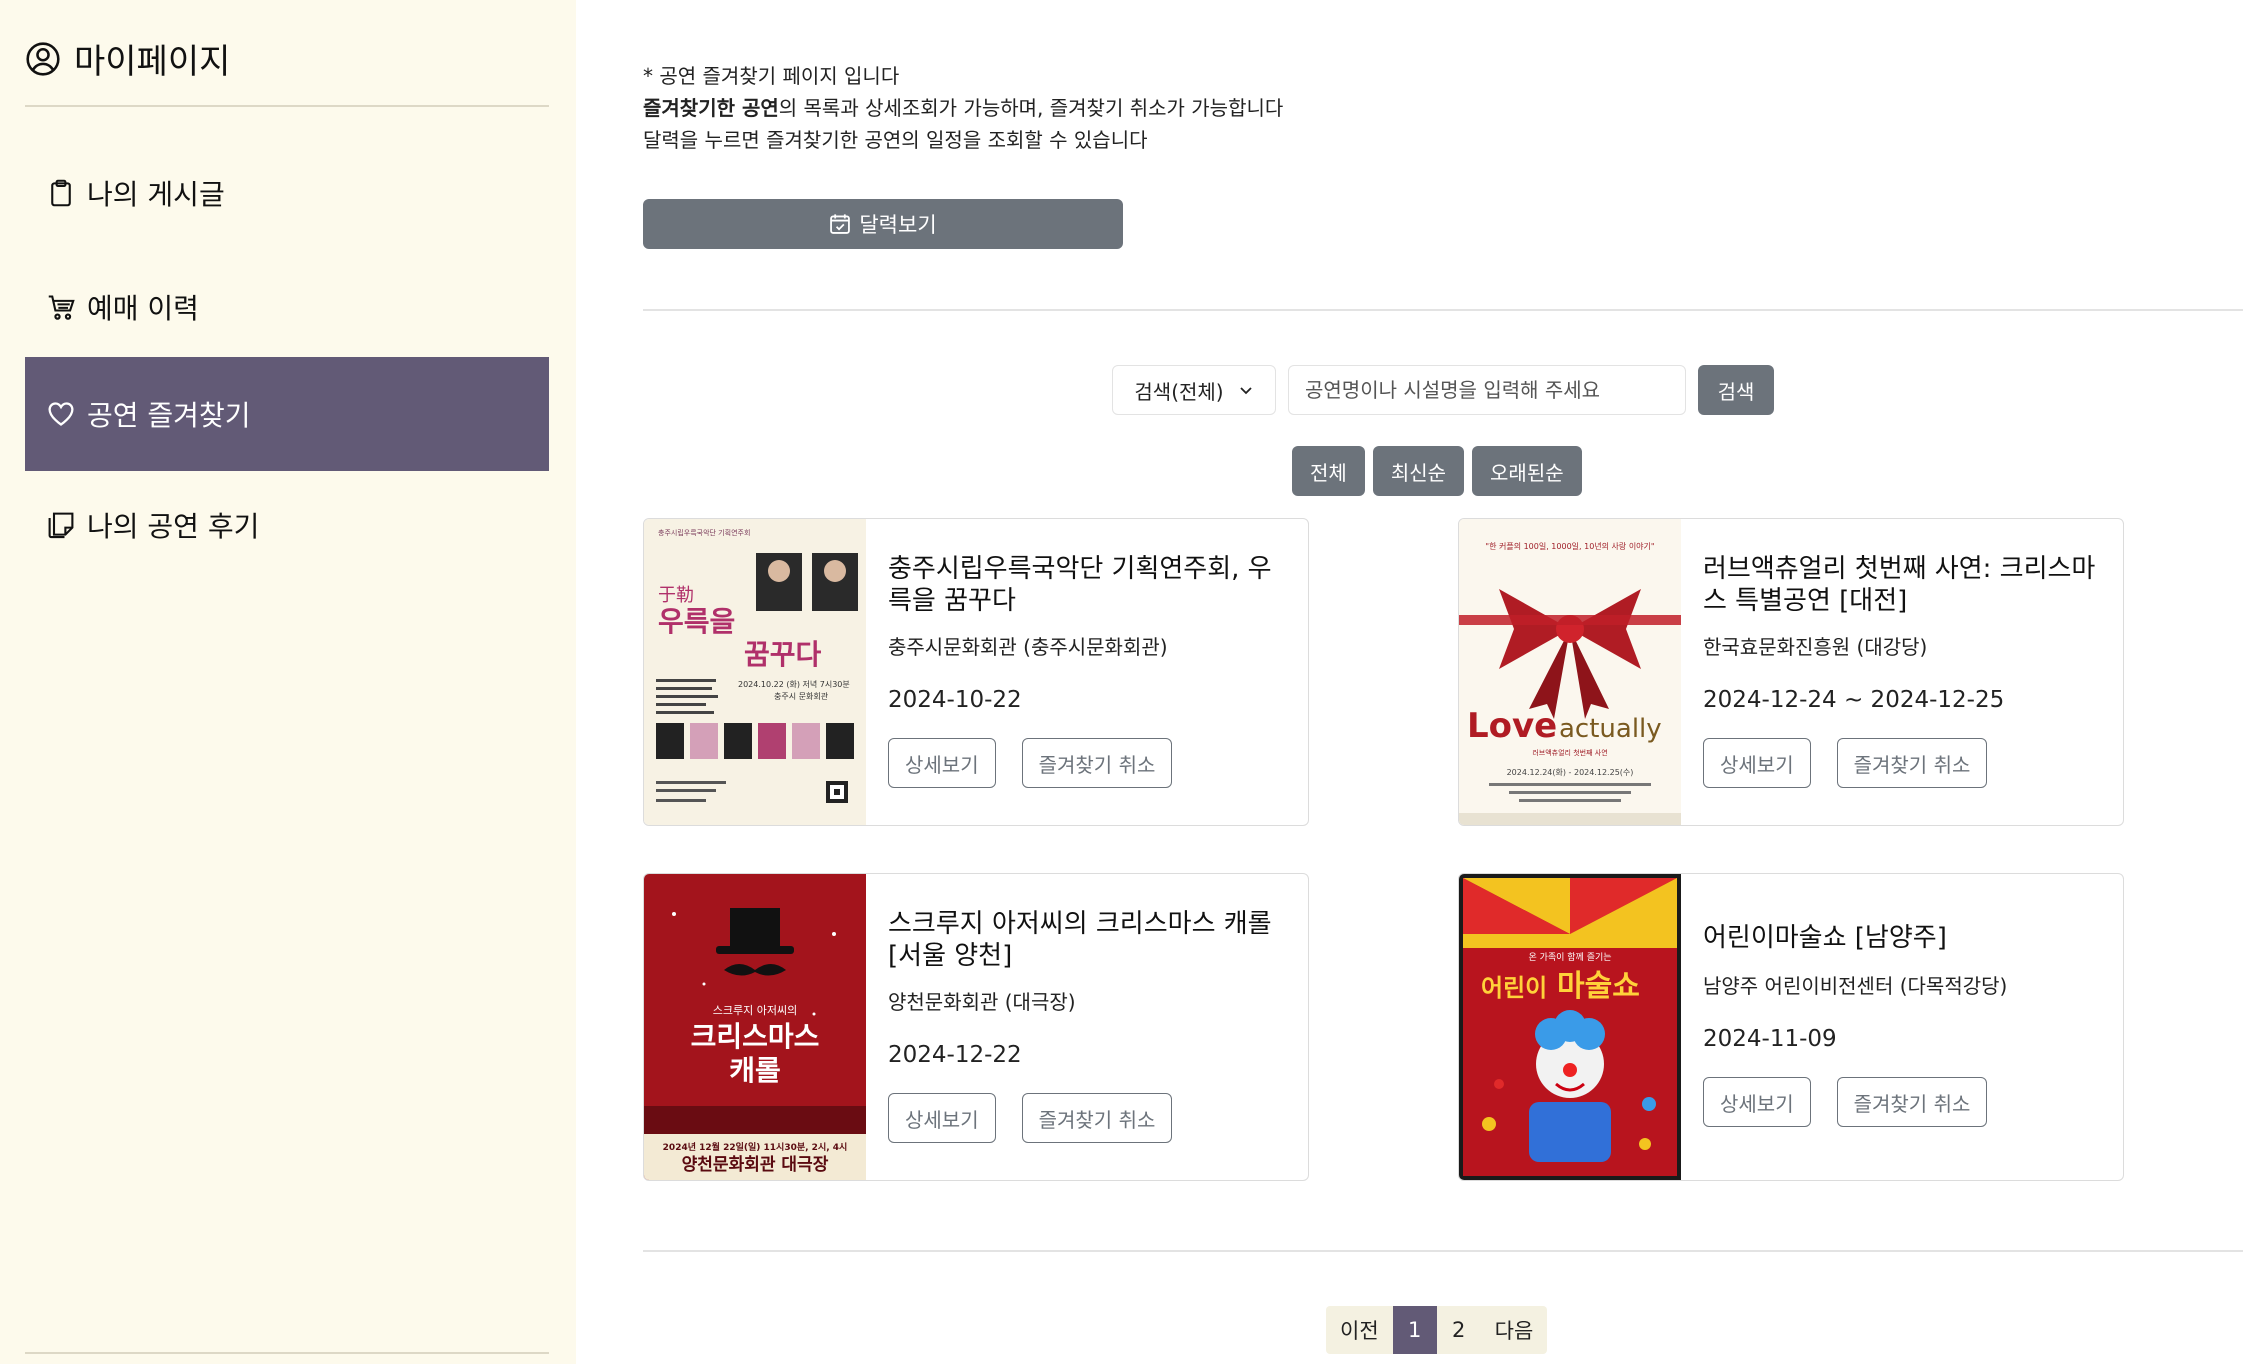 Image resolution: width=2266 pixels, height=1364 pixels. I want to click on card-venue: 충주시문화회관 (충주시문화회관), so click(1028, 647).